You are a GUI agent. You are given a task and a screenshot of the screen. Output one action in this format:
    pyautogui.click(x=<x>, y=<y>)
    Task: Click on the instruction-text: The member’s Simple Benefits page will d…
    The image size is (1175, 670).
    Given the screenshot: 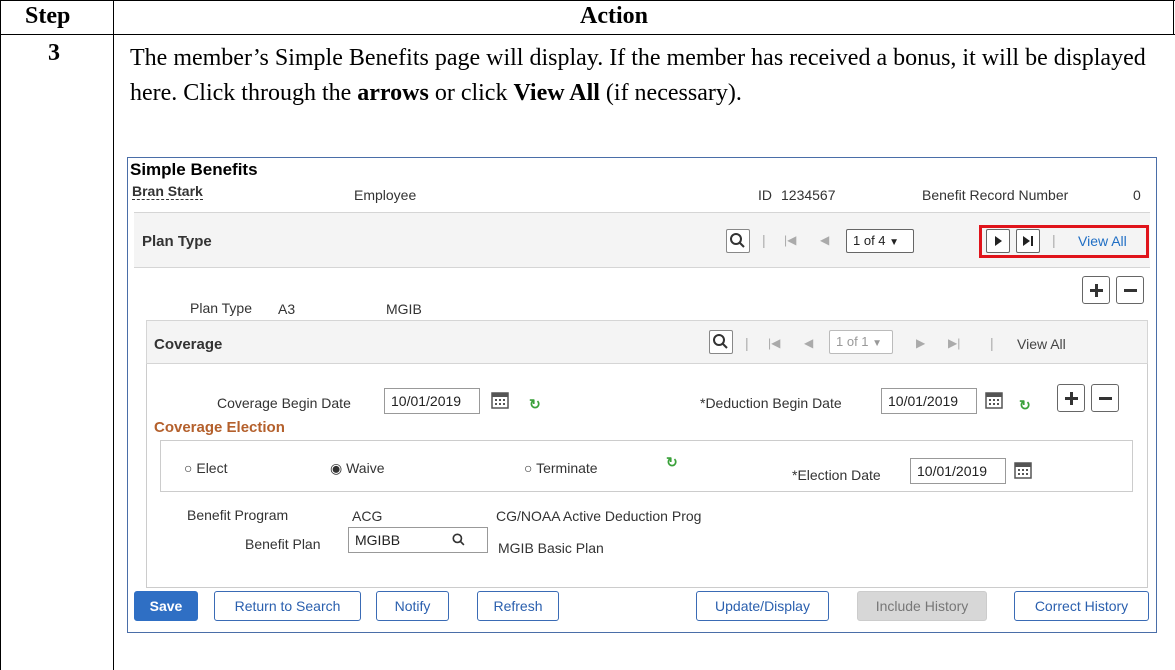 What is the action you would take?
    pyautogui.click(x=640, y=76)
    